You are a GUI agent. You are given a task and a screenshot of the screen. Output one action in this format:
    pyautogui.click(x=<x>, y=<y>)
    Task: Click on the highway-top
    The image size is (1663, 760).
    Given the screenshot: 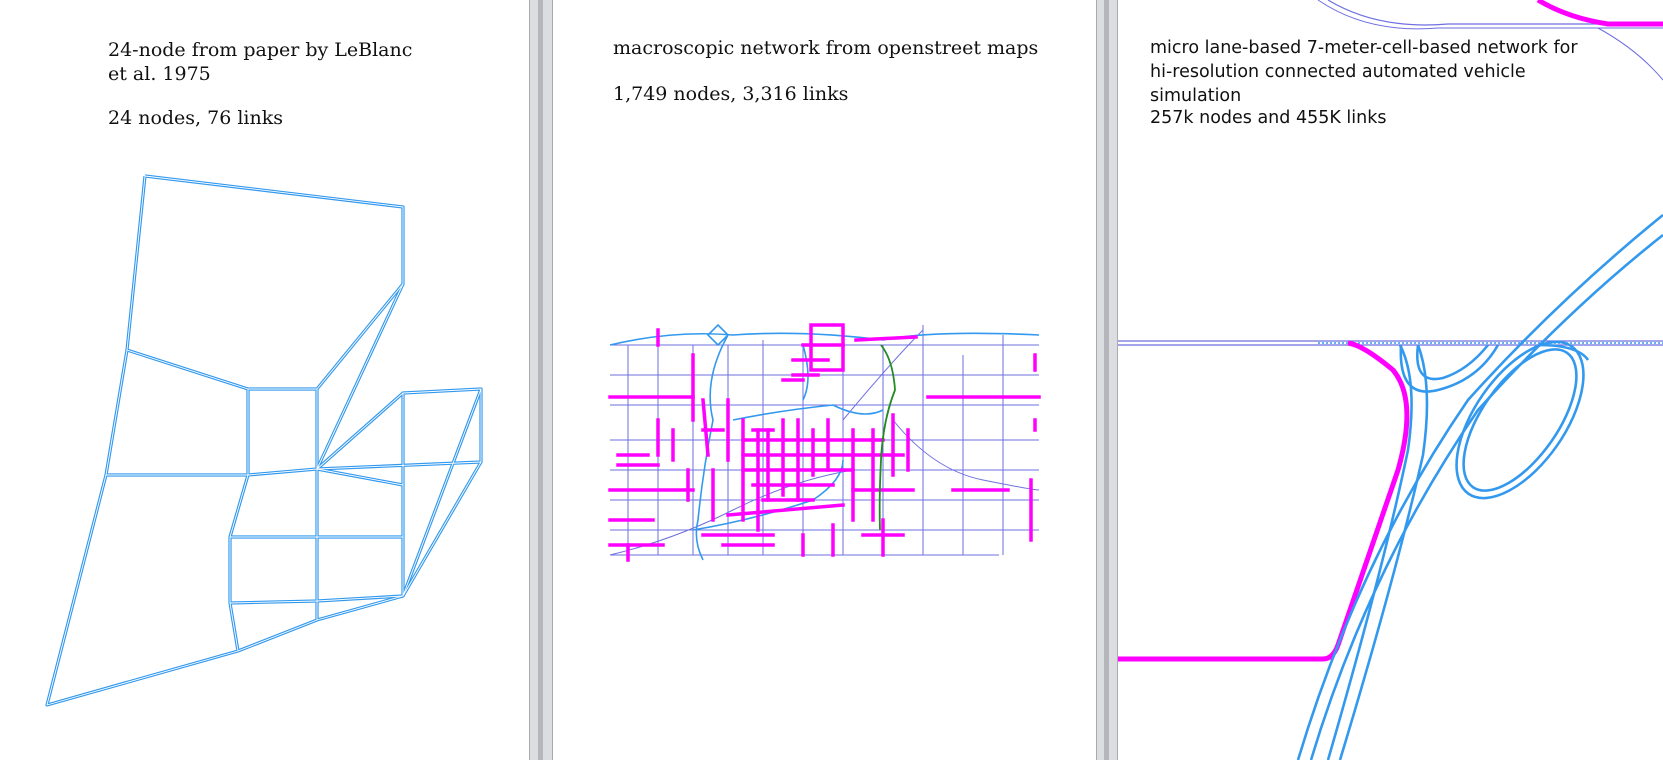 What is the action you would take?
    pyautogui.click(x=1490, y=40)
    